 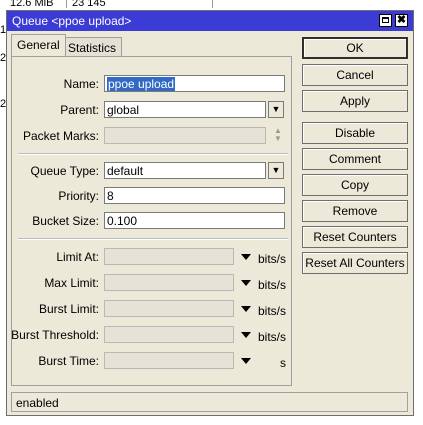 What do you see at coordinates (55, 335) in the screenshot?
I see `burst-threshold-label: Burst Threshold:` at bounding box center [55, 335].